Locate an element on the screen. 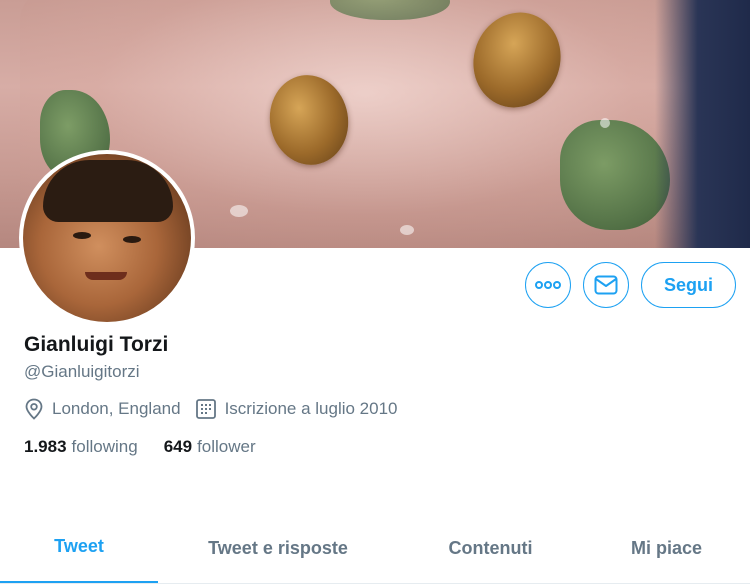  tab-contenuti: Contenuti is located at coordinates (490, 548).